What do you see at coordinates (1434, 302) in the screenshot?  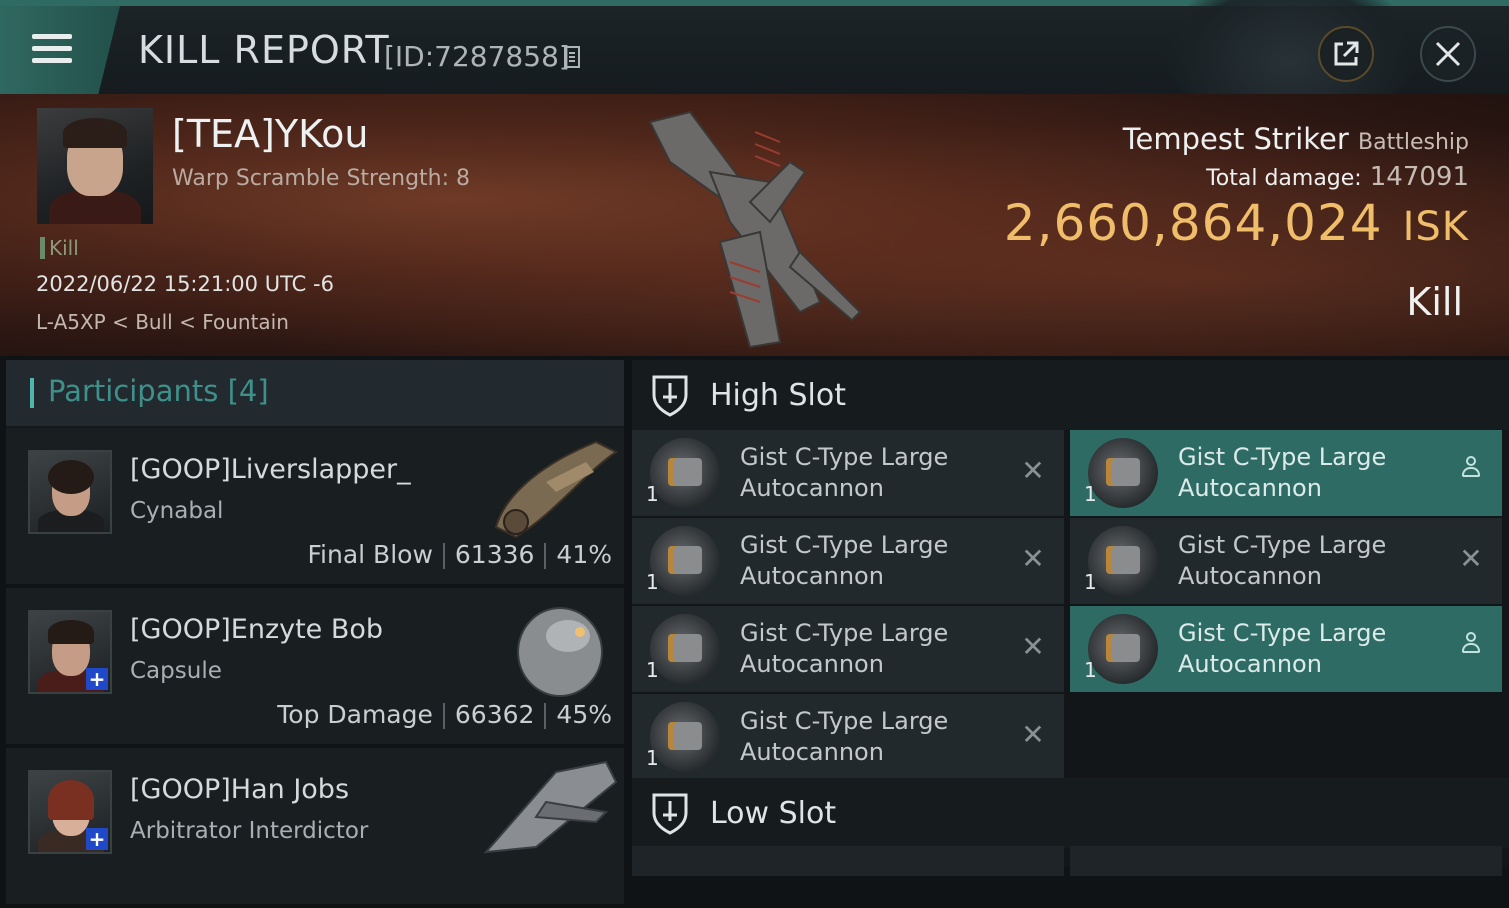 I see `result-label: Kill` at bounding box center [1434, 302].